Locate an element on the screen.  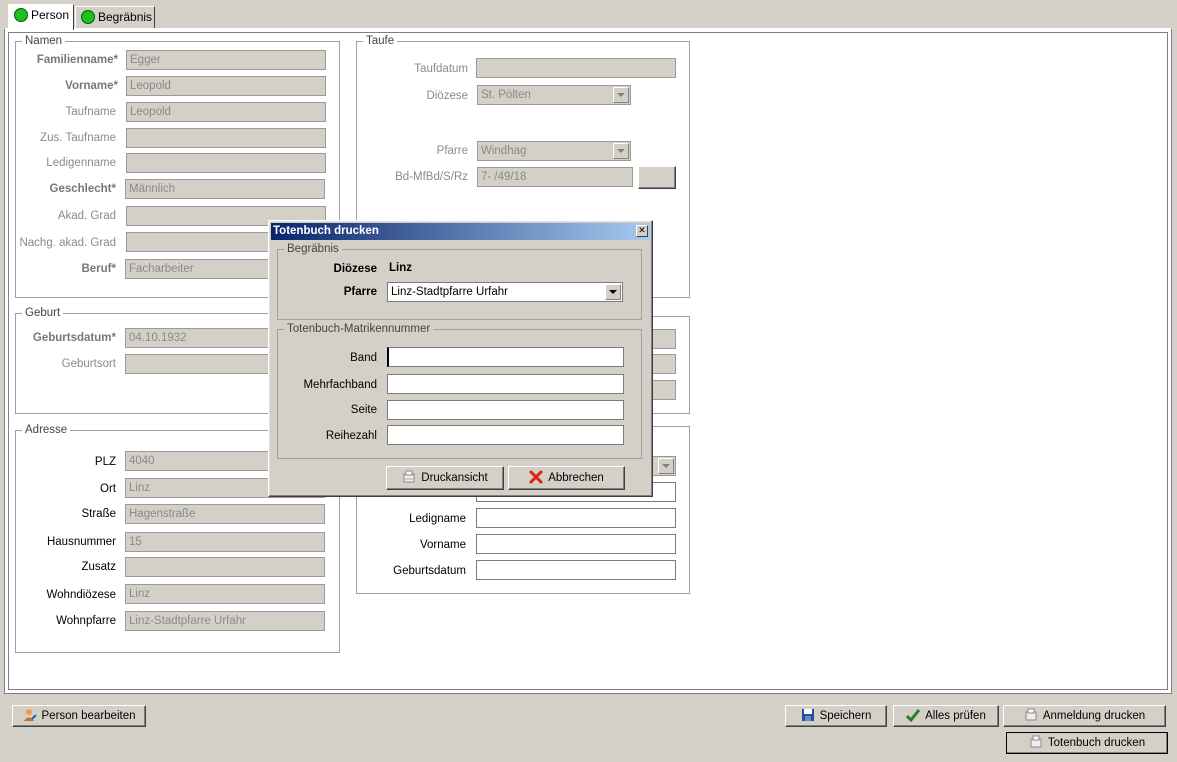
wohndioezese-label: Wohndiözese is located at coordinates (81, 595).